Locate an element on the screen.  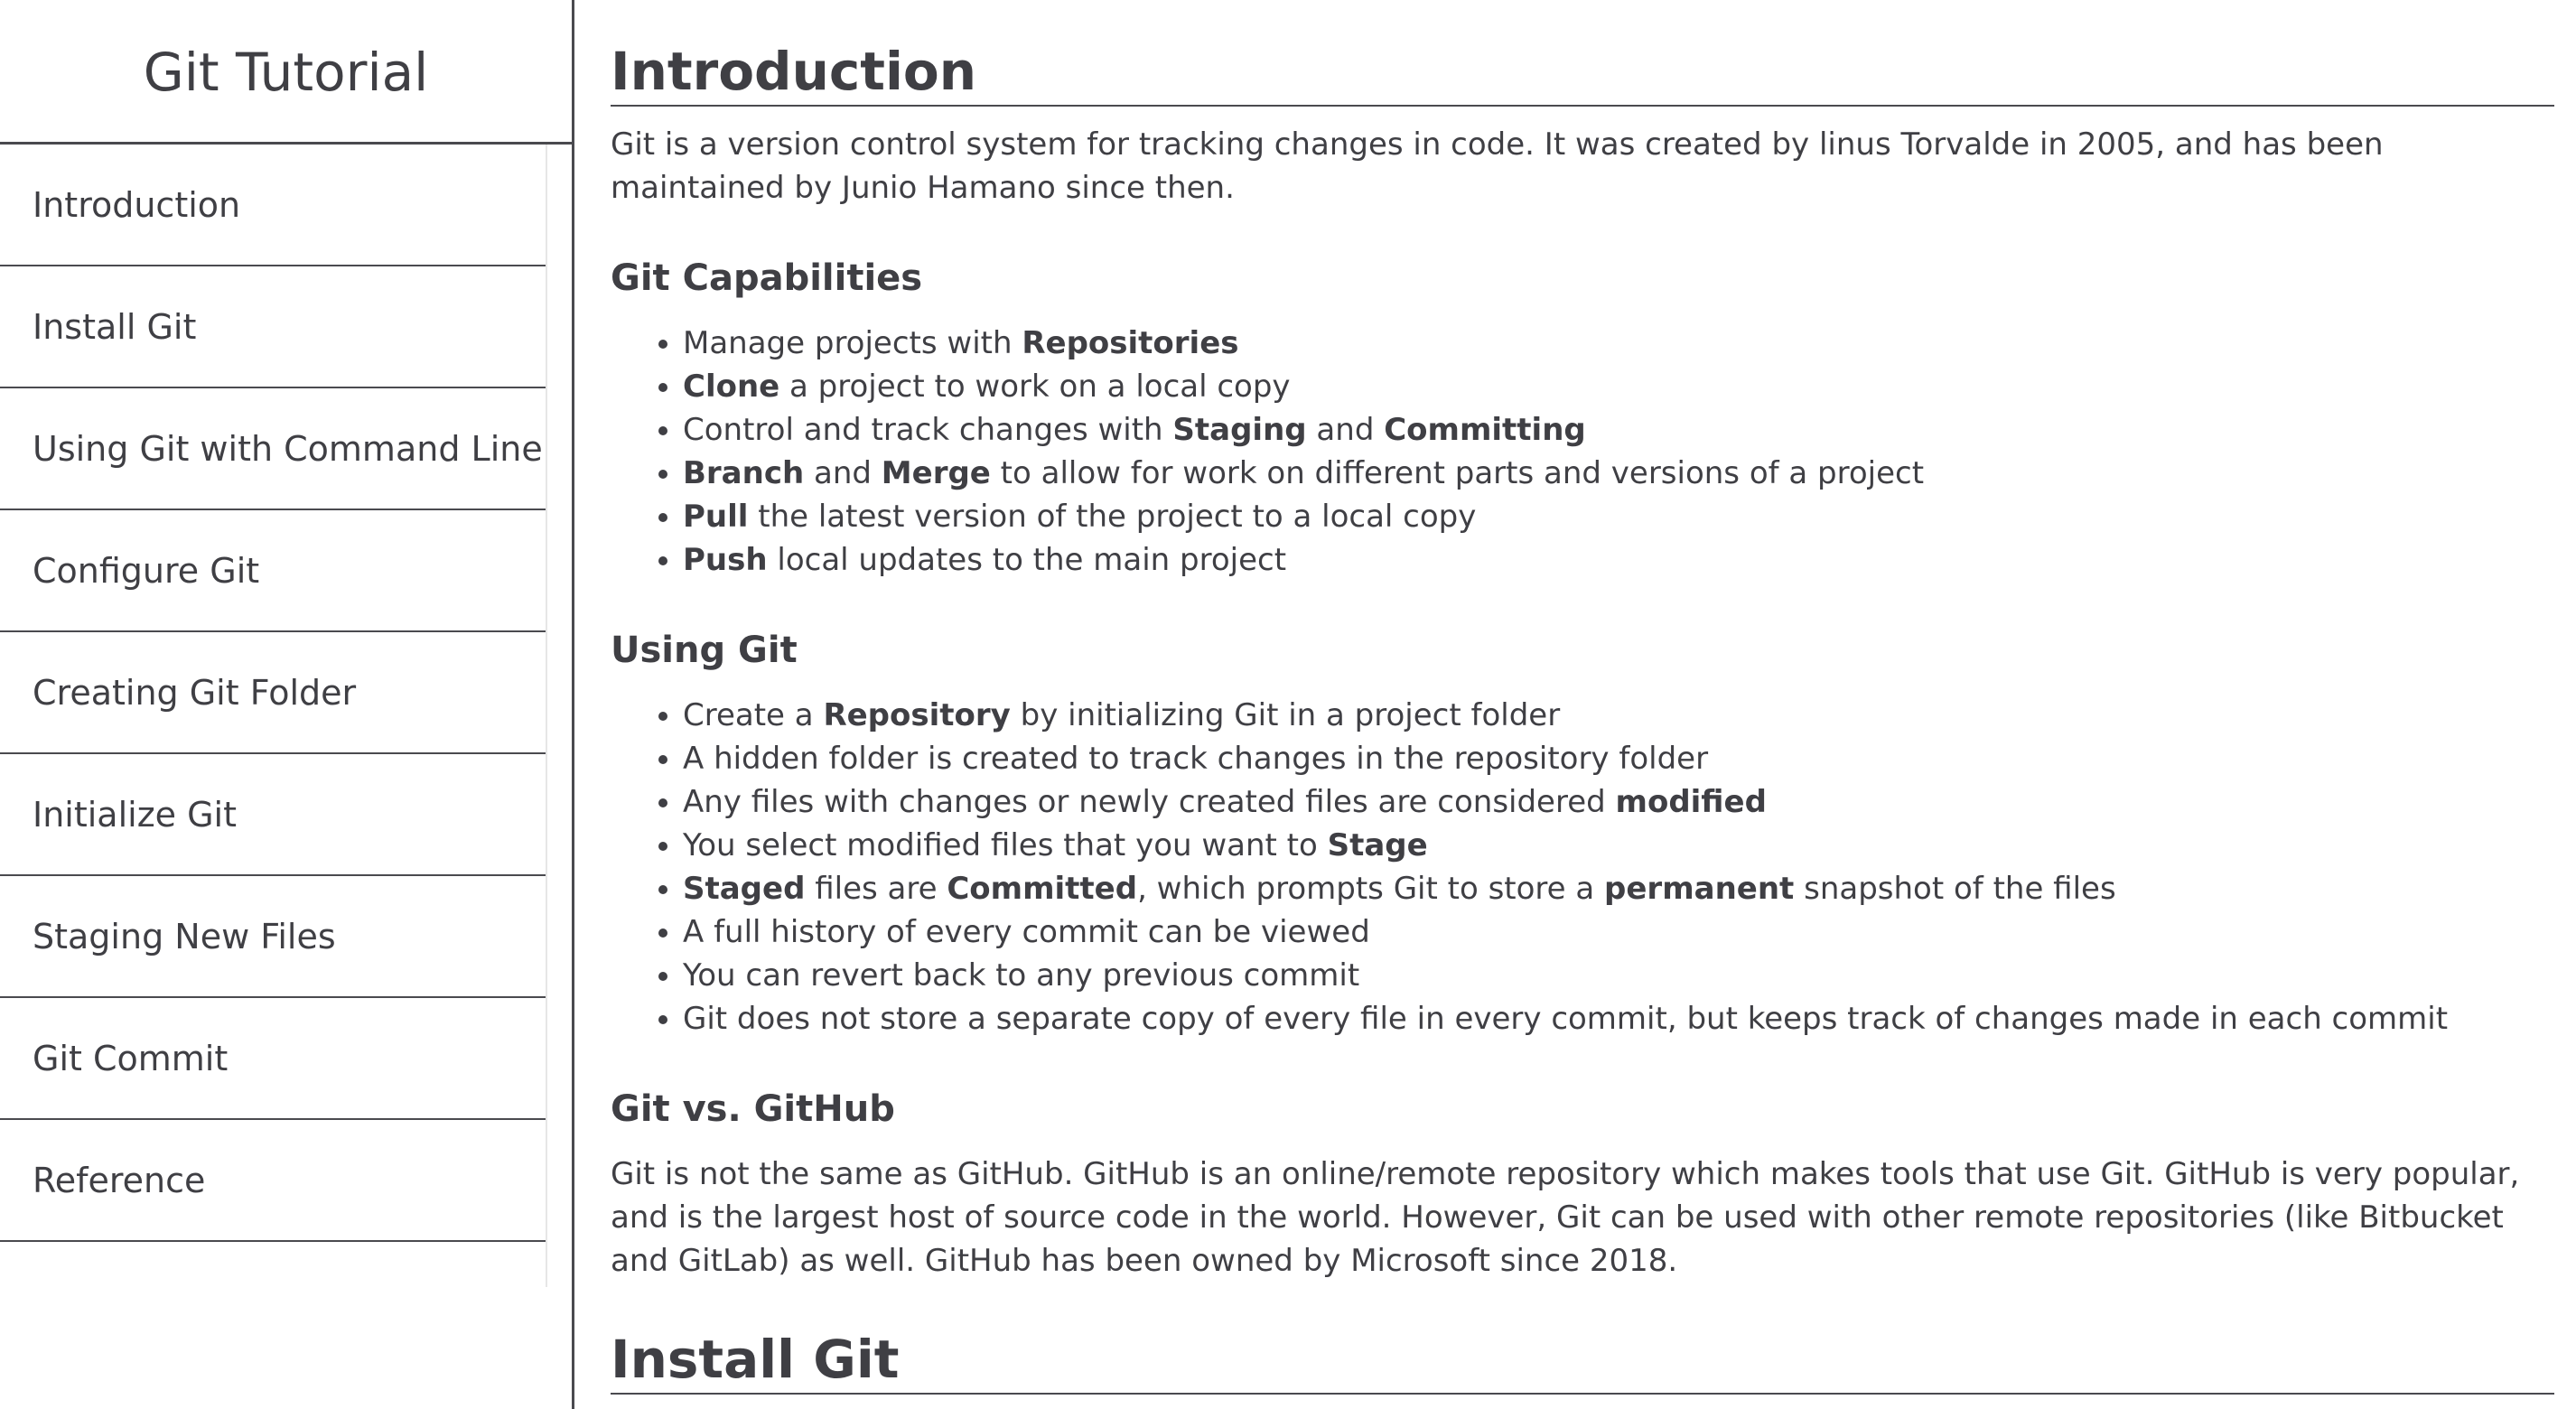
list-item: Push local updates to the main project is located at coordinates (1618, 560).